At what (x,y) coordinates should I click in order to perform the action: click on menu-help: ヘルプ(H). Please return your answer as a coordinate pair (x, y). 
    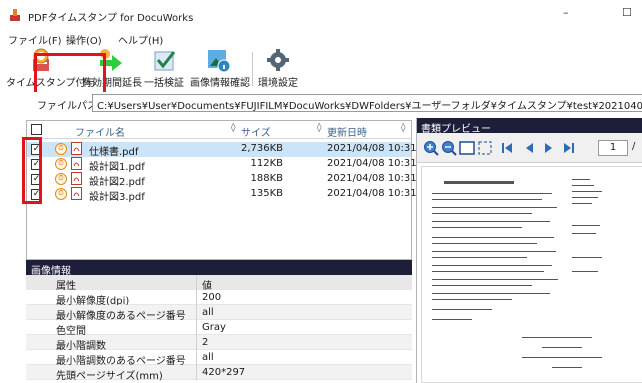
    Looking at the image, I should click on (140, 39).